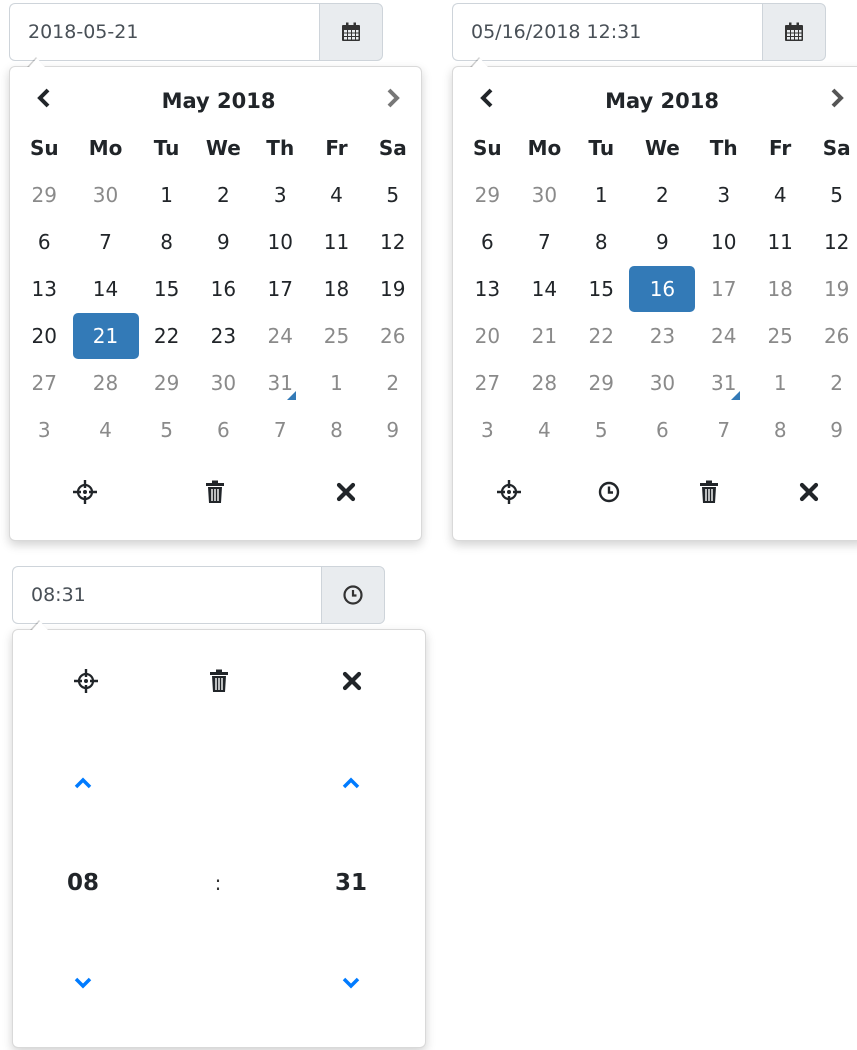  I want to click on increment-hours-button, so click(83, 783).